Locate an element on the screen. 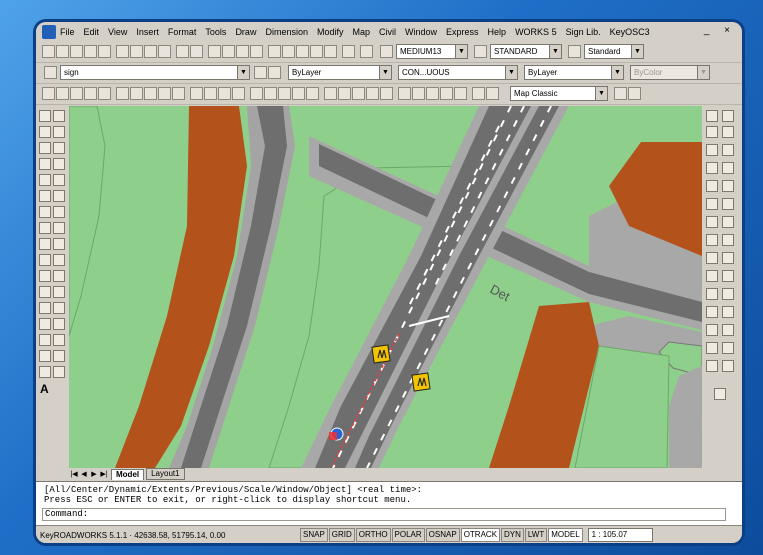 The width and height of the screenshot is (763, 555). break-point-icon is located at coordinates (59, 292).